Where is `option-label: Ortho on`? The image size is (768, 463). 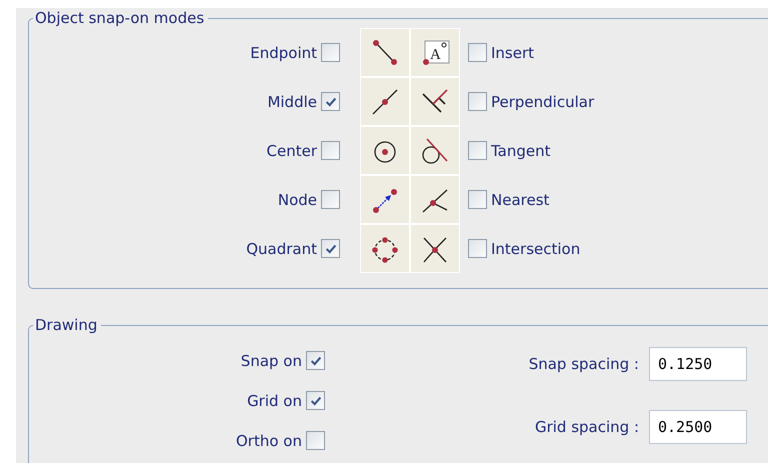 option-label: Ortho on is located at coordinates (269, 441).